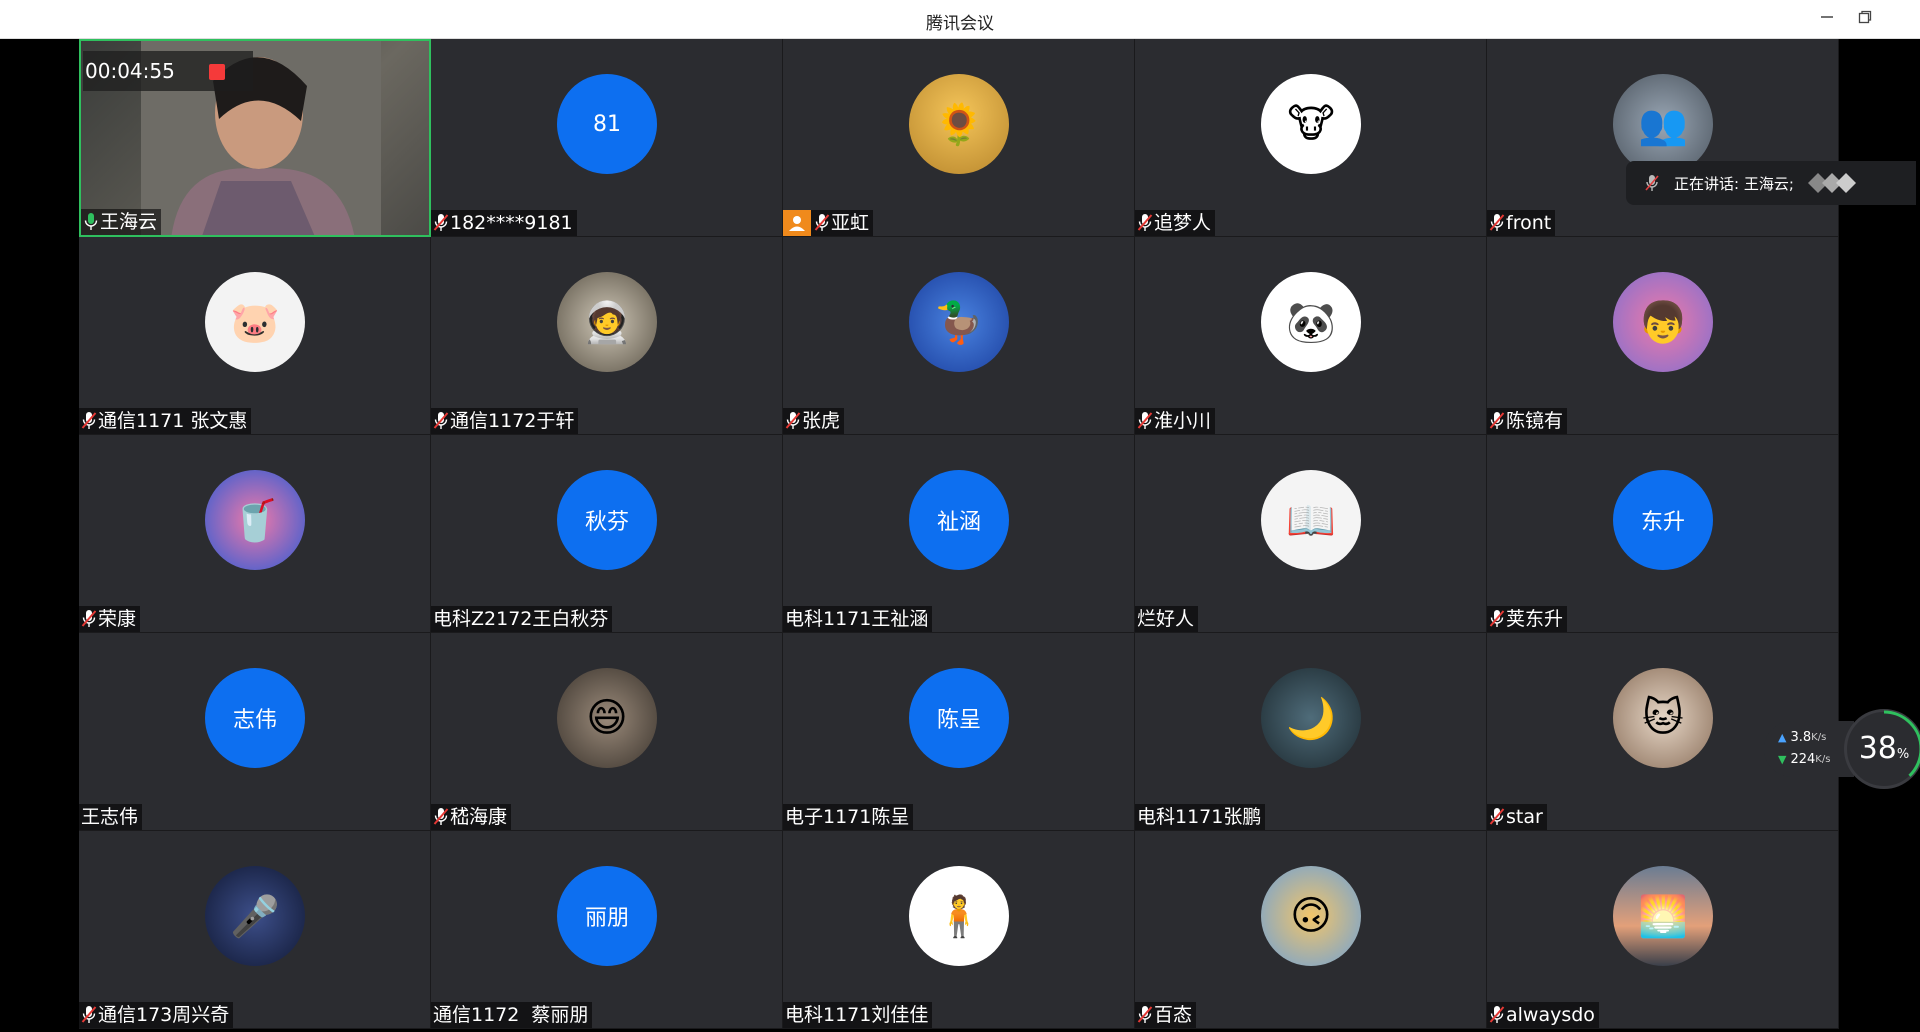  What do you see at coordinates (1865, 19) in the screenshot?
I see `restore-icon` at bounding box center [1865, 19].